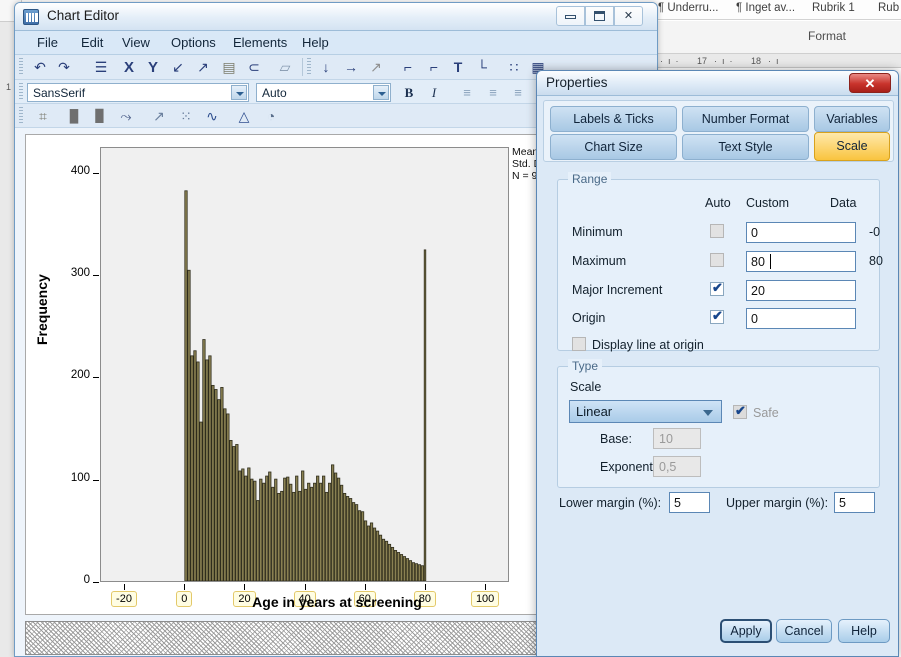 This screenshot has height=657, width=901. I want to click on menu-options: Options, so click(193, 42).